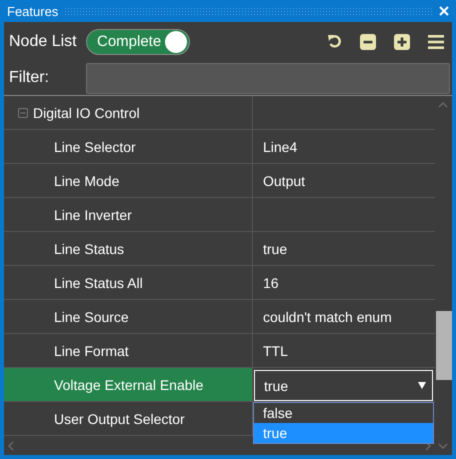  I want to click on property-name: Line Source, so click(91, 316).